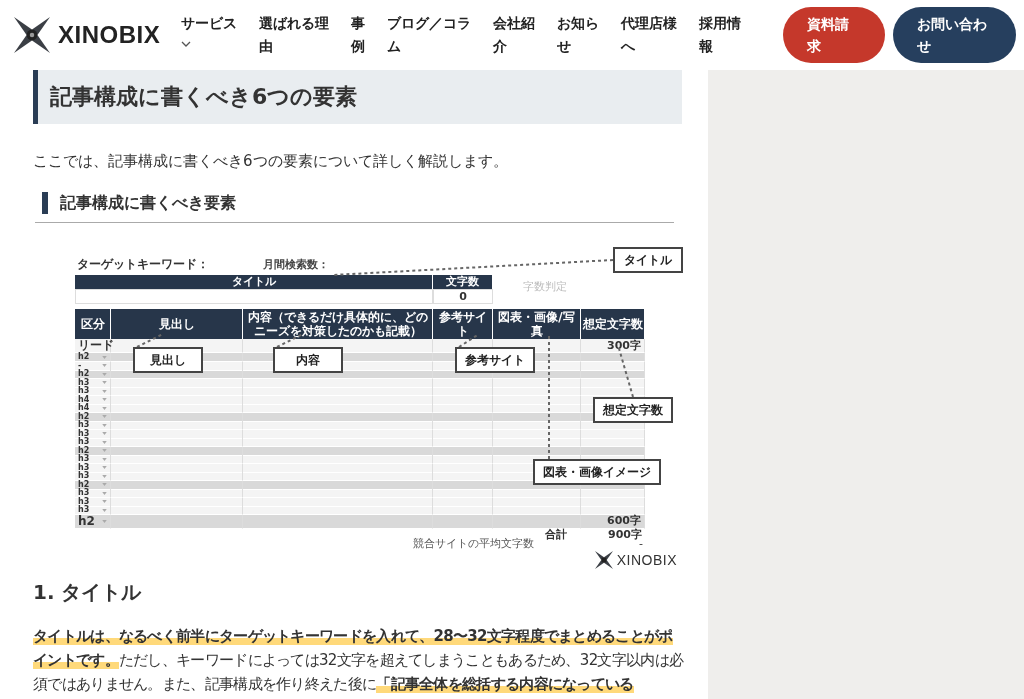 The image size is (1024, 699). What do you see at coordinates (463, 324) in the screenshot?
I see `table-header: 参考サイト` at bounding box center [463, 324].